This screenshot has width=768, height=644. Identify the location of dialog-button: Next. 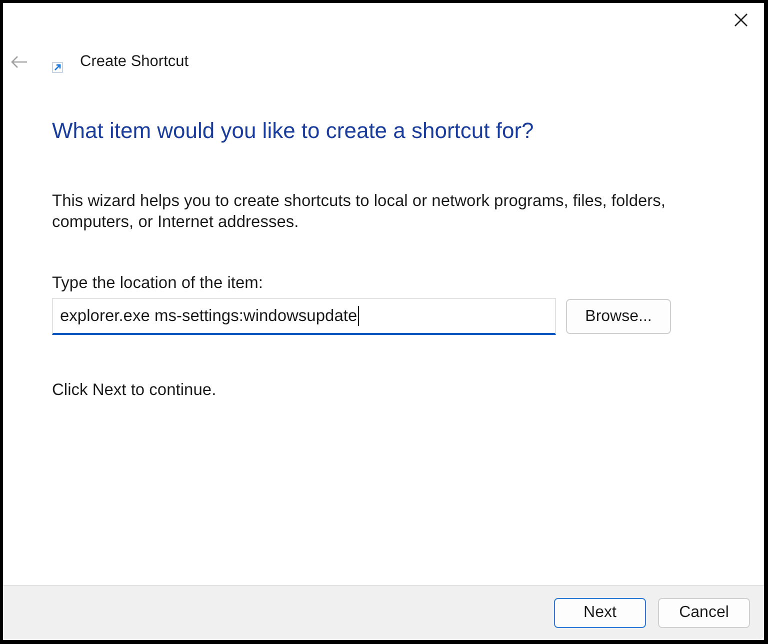
(600, 613).